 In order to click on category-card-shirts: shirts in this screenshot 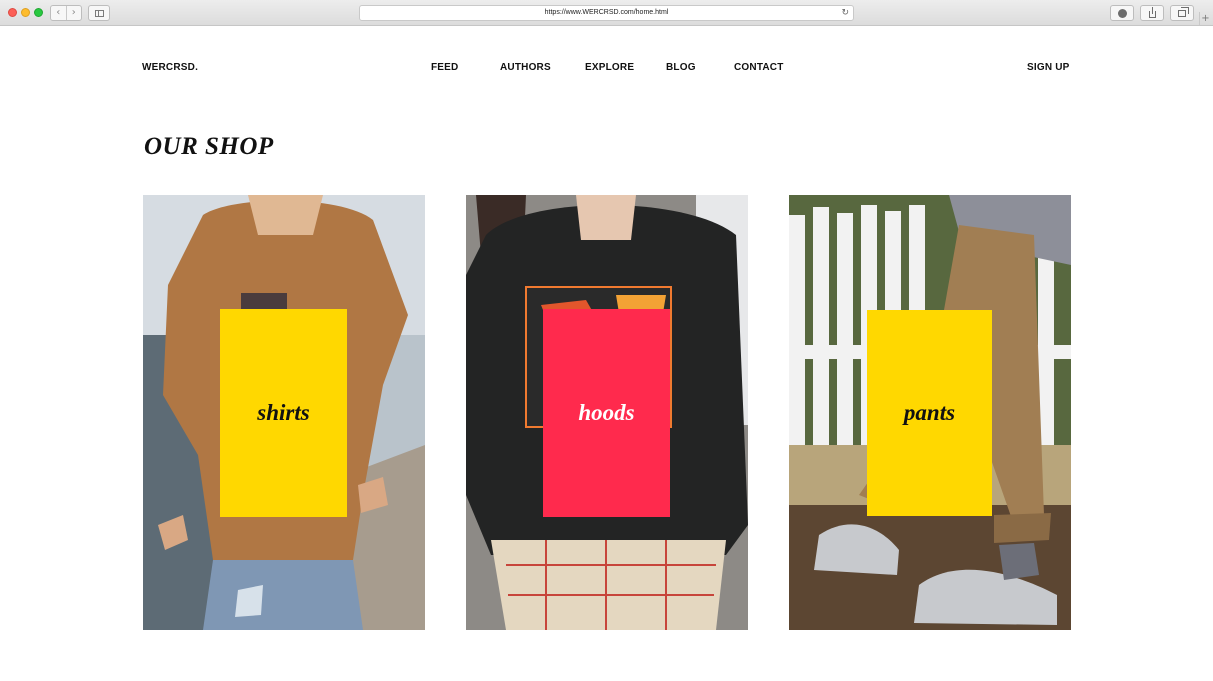, I will do `click(284, 412)`.